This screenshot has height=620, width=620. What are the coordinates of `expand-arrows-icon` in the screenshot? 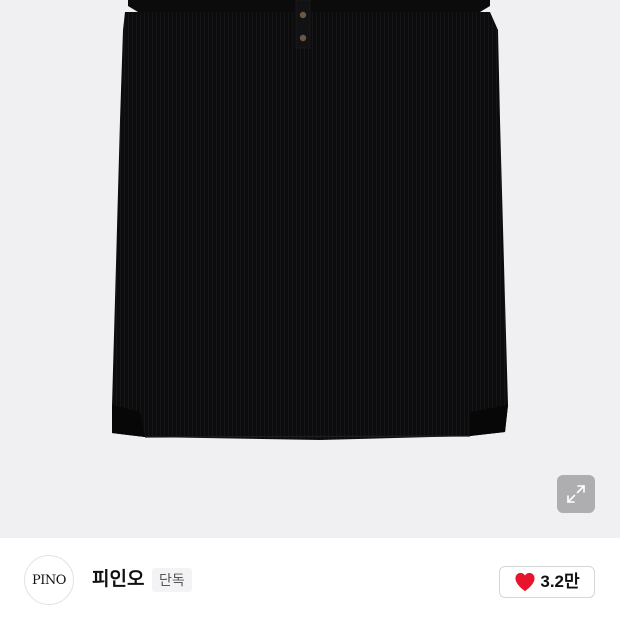 It's located at (576, 494).